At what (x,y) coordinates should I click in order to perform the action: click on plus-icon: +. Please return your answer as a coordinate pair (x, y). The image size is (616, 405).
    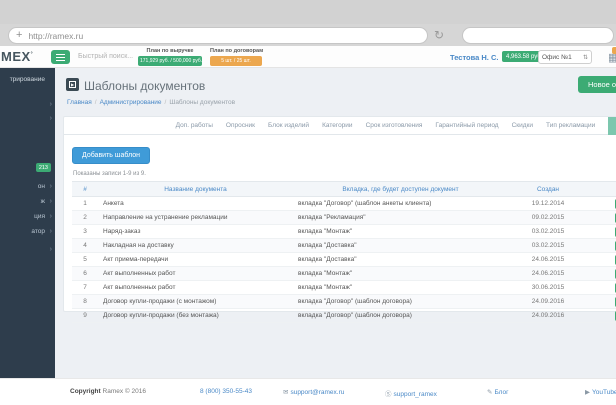
    Looking at the image, I should click on (19, 35).